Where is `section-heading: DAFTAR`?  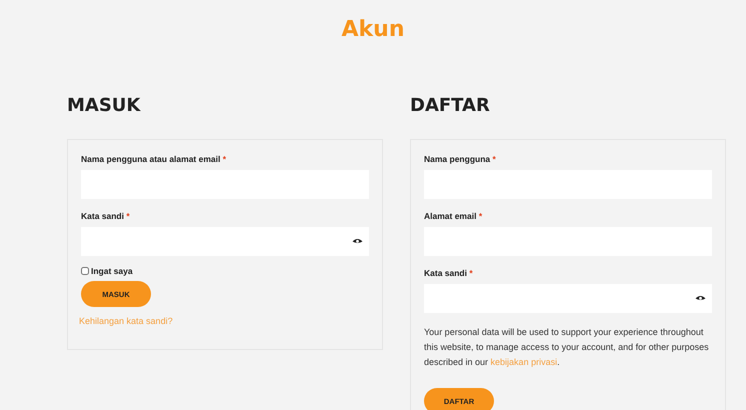
section-heading: DAFTAR is located at coordinates (450, 106).